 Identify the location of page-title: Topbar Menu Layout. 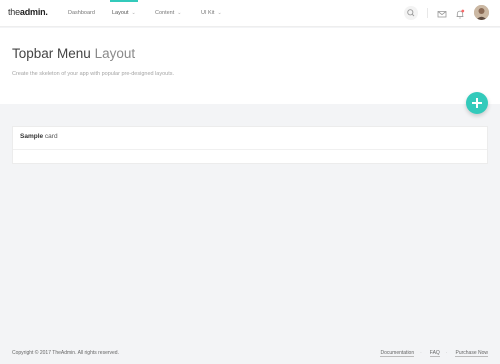
(74, 53).